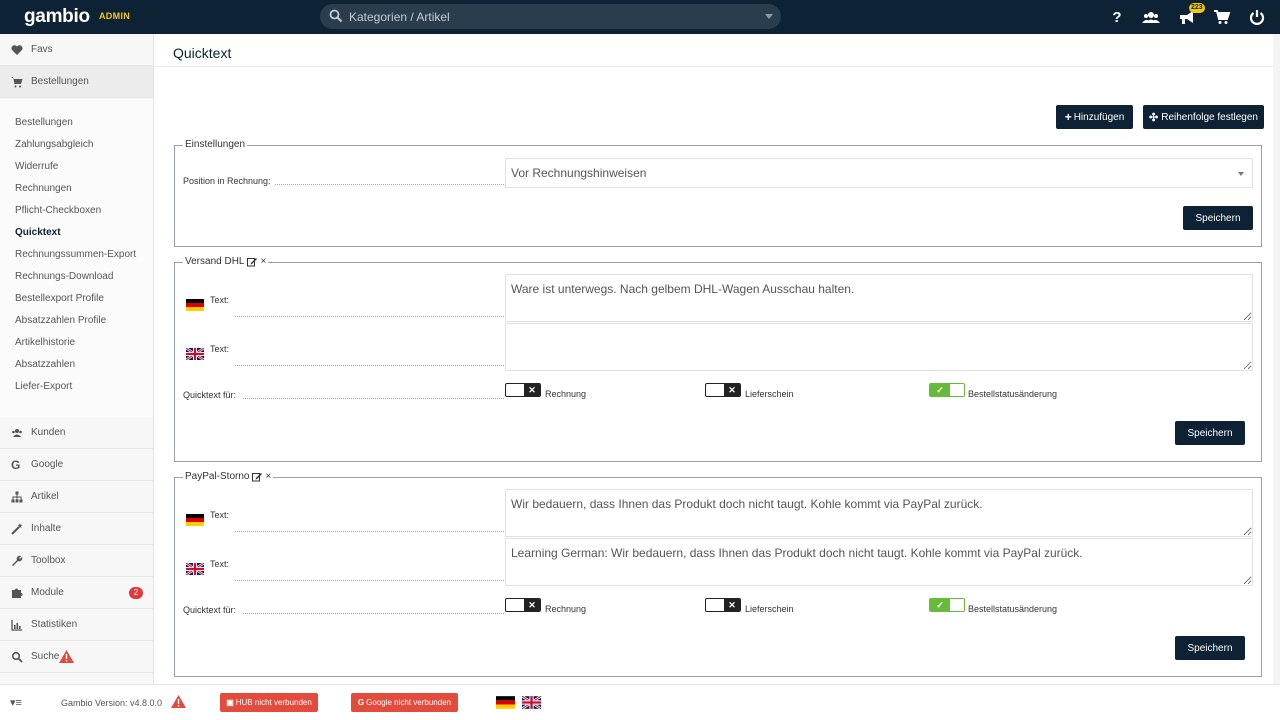  Describe the element at coordinates (43, 386) in the screenshot. I see `submenu-item-delivery-export: Liefer-Export` at that location.